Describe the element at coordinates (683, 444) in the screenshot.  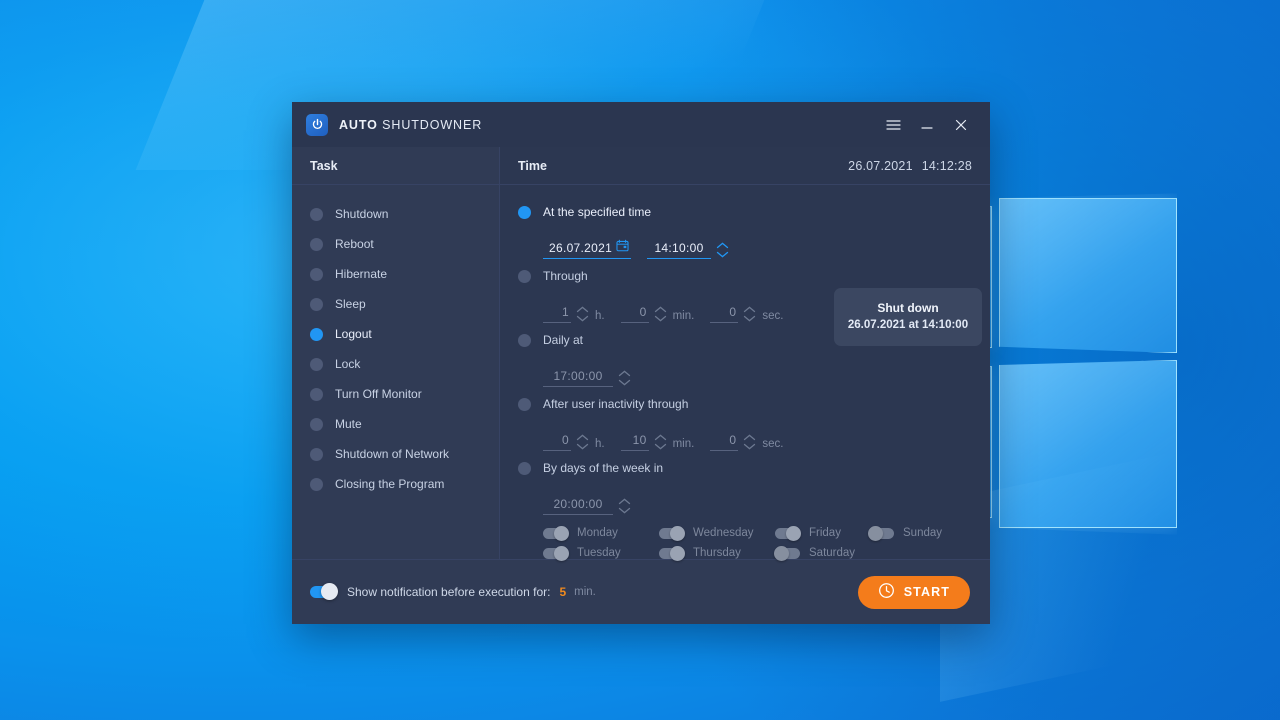
I see `inactivity-minutes-unit: min.` at that location.